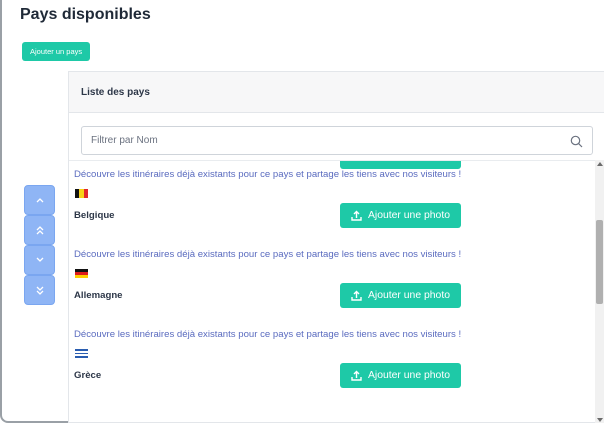  Describe the element at coordinates (599, 262) in the screenshot. I see `scrollbar-thumb` at that location.